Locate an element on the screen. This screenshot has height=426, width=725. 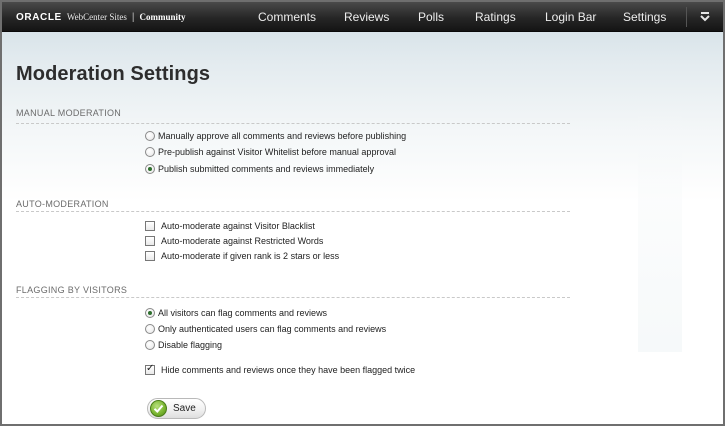
section-heading-manual-moderation: MANUAL MODERATION is located at coordinates (69, 113).